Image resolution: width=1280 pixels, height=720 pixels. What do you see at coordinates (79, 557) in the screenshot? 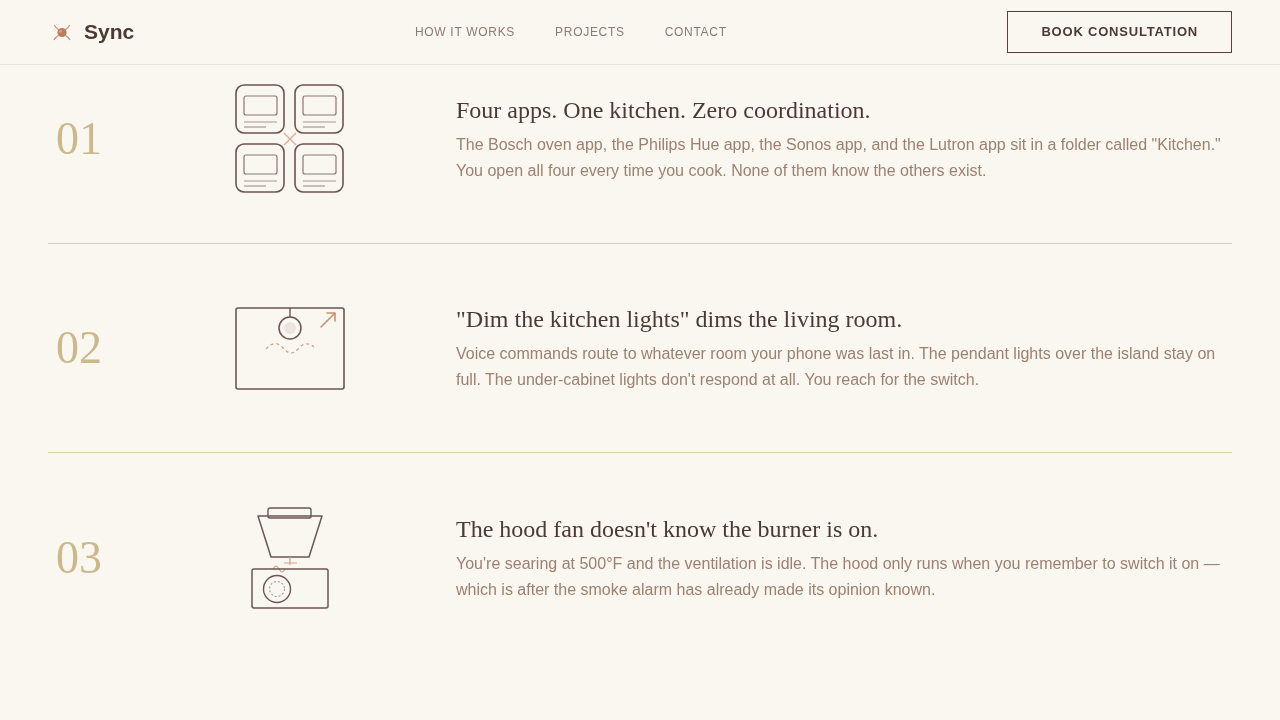
I see `step-number: 03` at bounding box center [79, 557].